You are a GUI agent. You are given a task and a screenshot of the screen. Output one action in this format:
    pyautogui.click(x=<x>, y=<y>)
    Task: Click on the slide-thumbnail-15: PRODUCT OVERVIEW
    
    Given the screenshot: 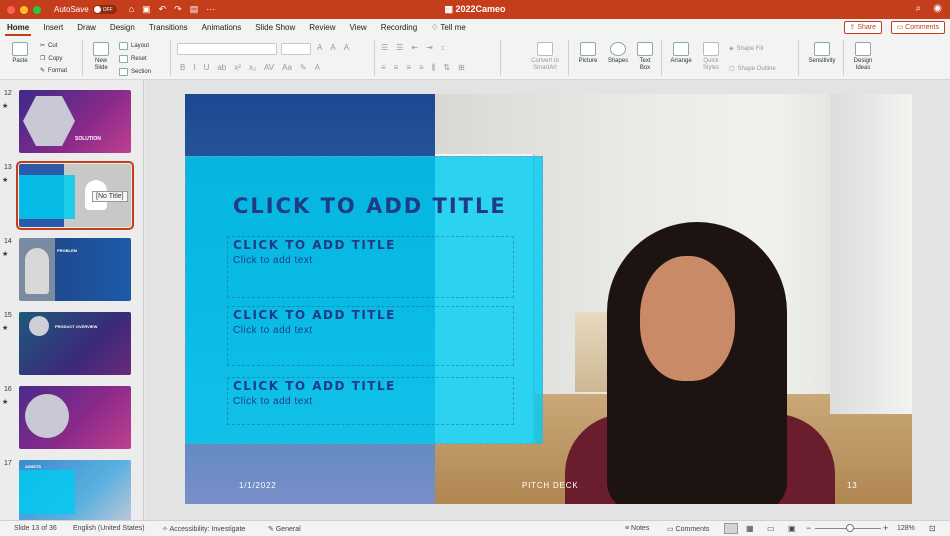 What is the action you would take?
    pyautogui.click(x=75, y=343)
    